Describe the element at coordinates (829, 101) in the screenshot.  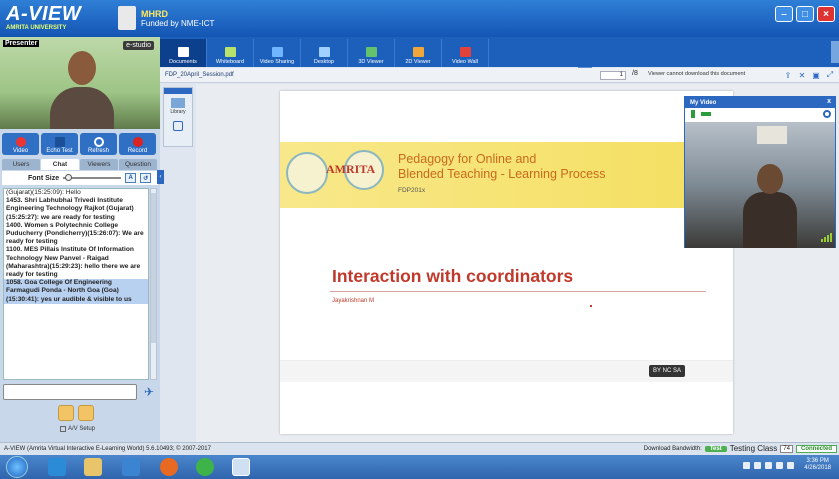
I see `close-video-icon: x` at that location.